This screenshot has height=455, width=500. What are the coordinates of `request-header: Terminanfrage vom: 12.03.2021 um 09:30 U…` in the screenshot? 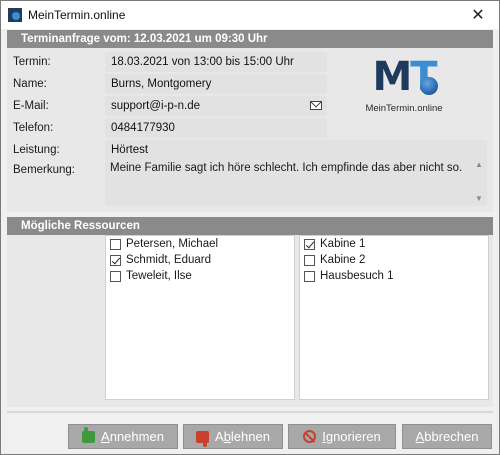 It's located at (250, 39).